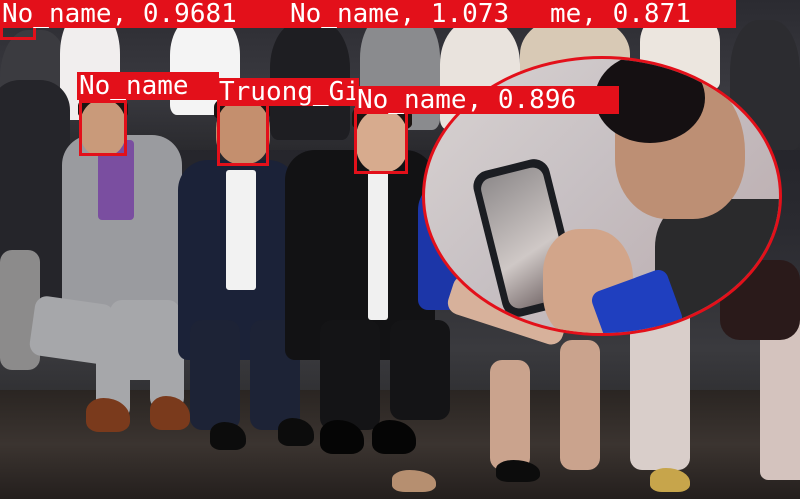  I want to click on detection-label-5: Truong_Gi, so click(288, 92).